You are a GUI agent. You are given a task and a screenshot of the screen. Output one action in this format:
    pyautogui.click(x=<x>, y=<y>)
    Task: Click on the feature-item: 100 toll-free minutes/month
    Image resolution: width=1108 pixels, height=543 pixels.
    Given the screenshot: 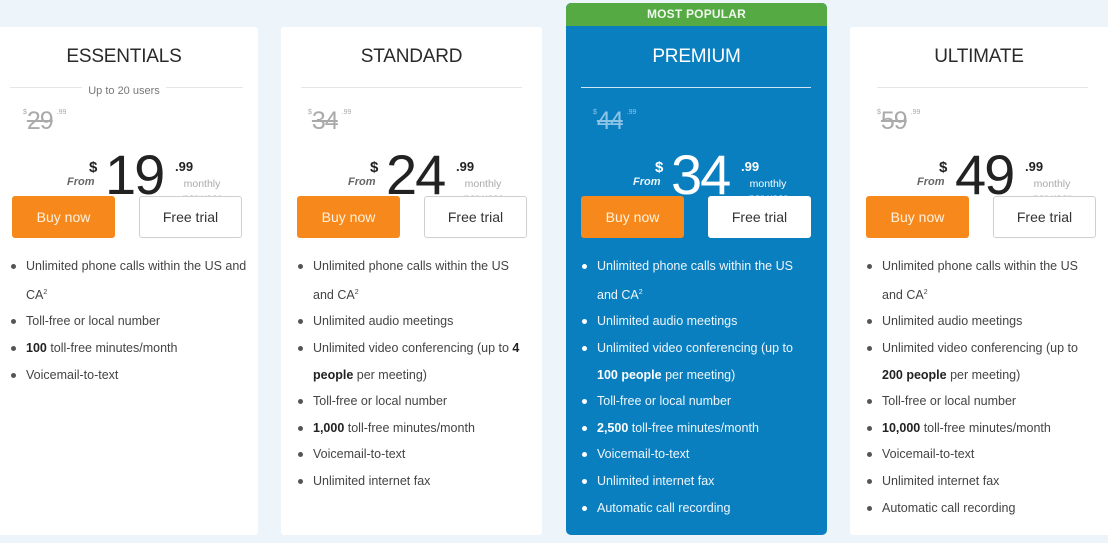 What is the action you would take?
    pyautogui.click(x=129, y=348)
    